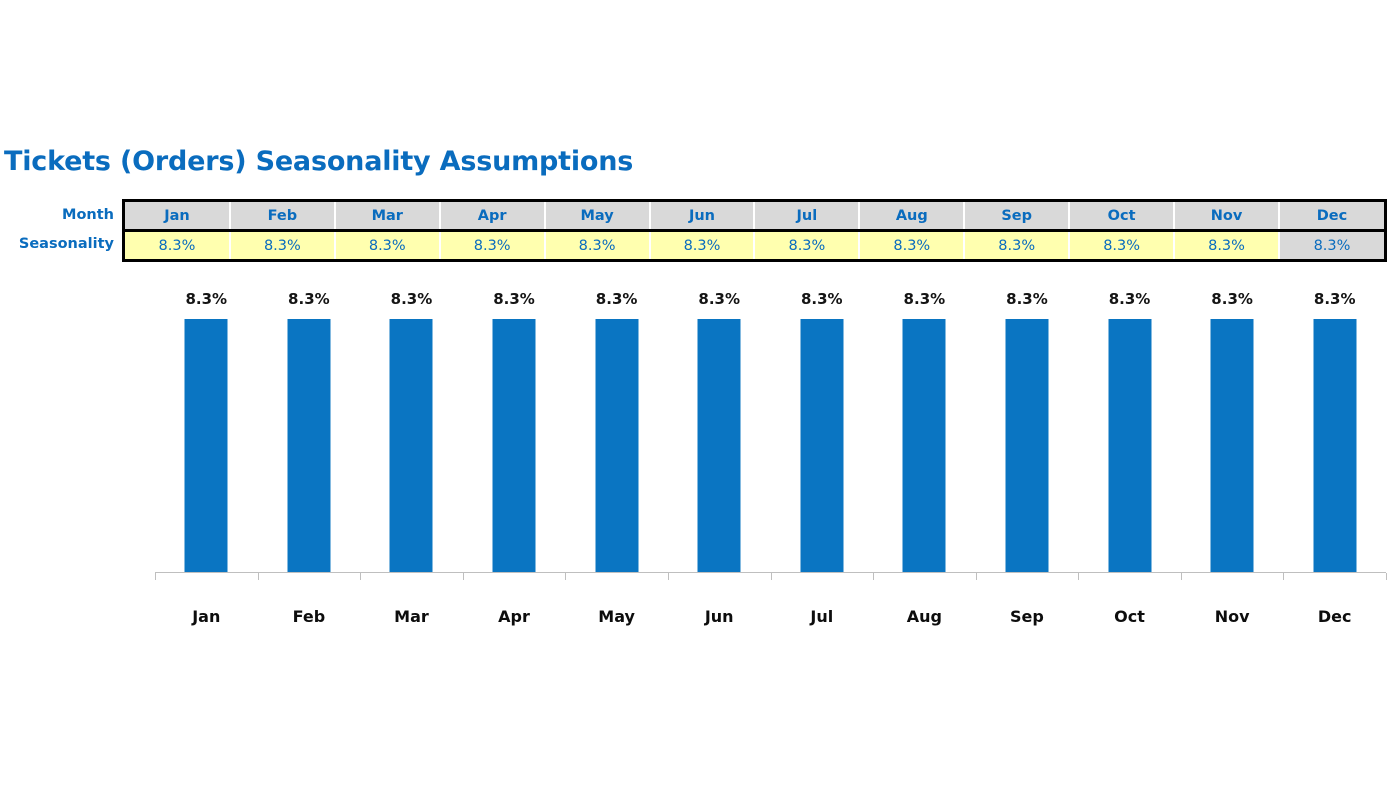 Image resolution: width=1396 pixels, height=786 pixels. Describe the element at coordinates (1232, 616) in the screenshot. I see `category-label-nov: Nov` at that location.